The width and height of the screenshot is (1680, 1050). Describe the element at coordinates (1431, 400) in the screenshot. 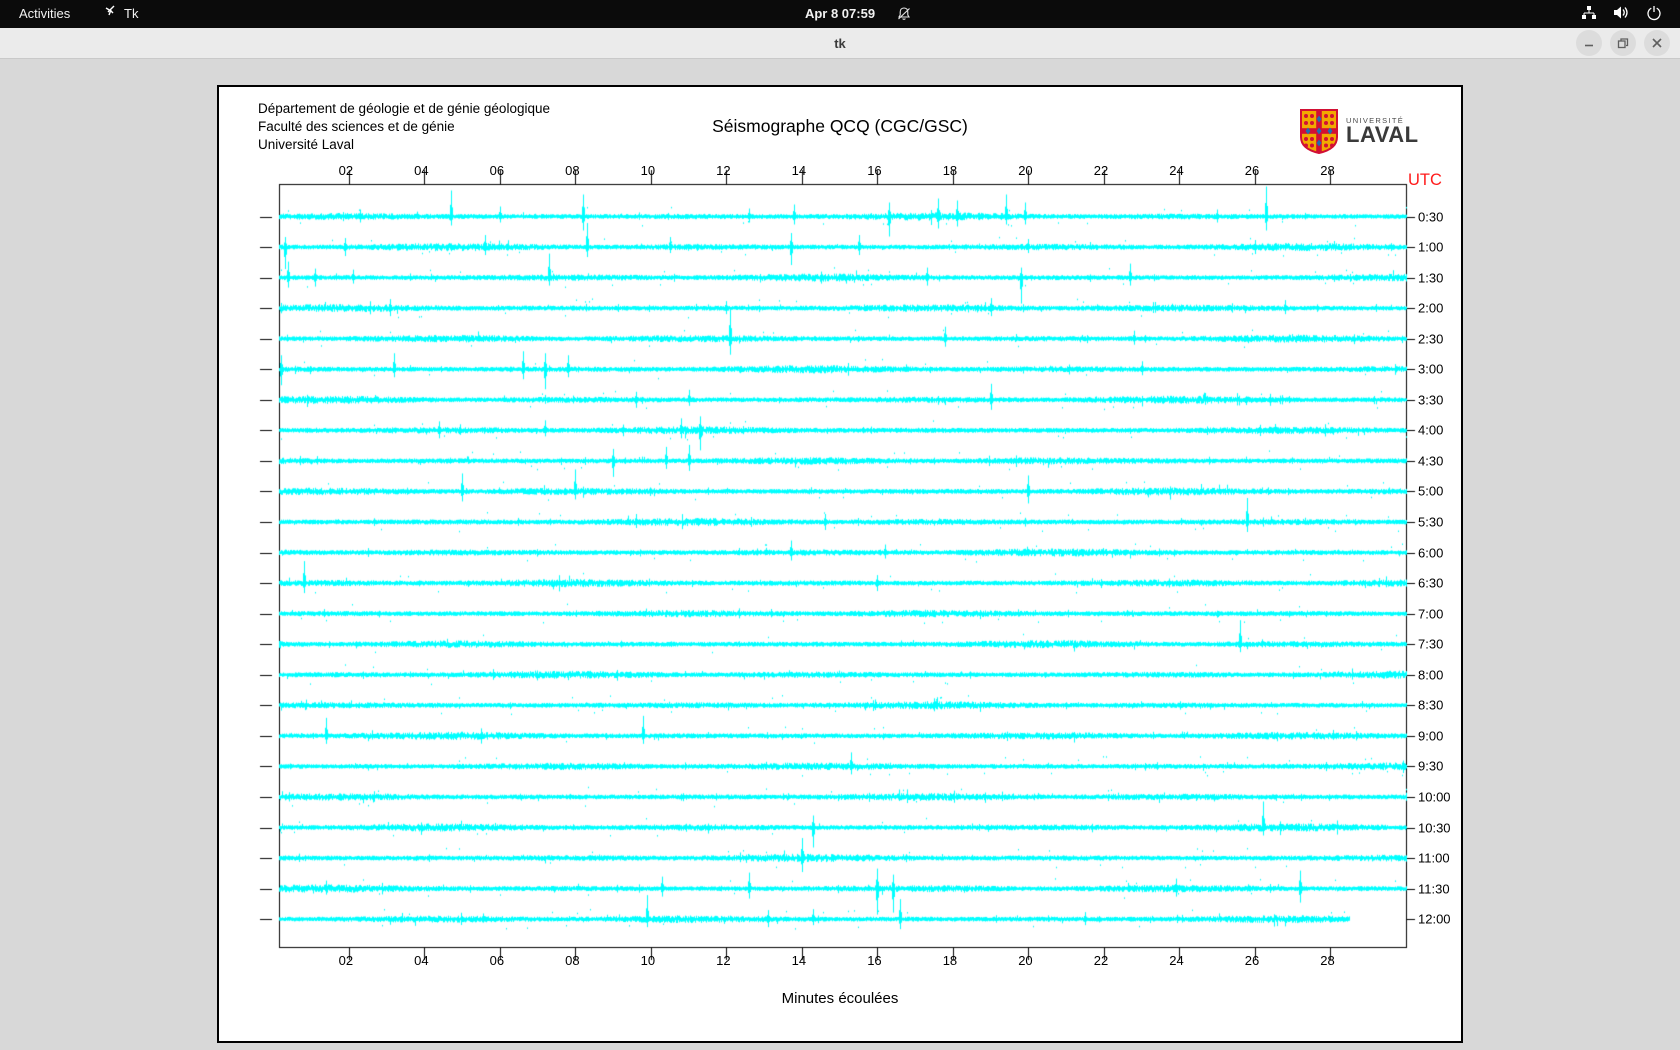

I see `time-row-label: 3:30` at that location.